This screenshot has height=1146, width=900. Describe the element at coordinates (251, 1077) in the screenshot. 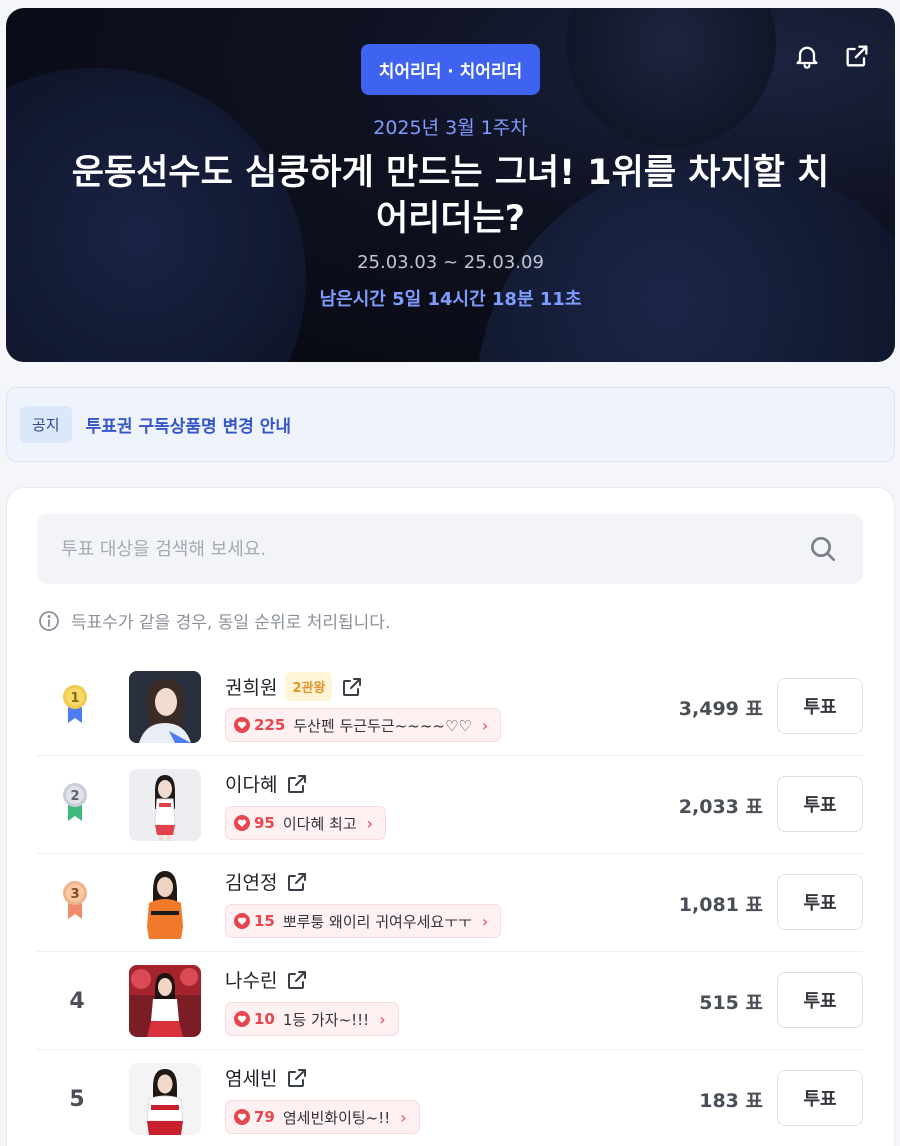

I see `candidate-name: 염세빈` at that location.